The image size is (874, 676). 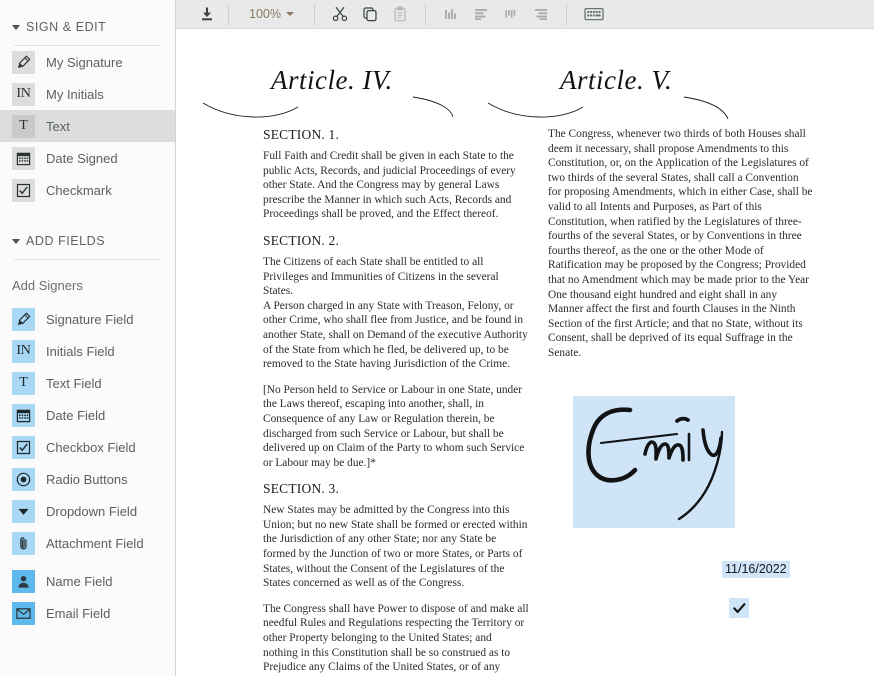 I want to click on sidebar-item-date-field: Date Field, so click(x=87, y=415).